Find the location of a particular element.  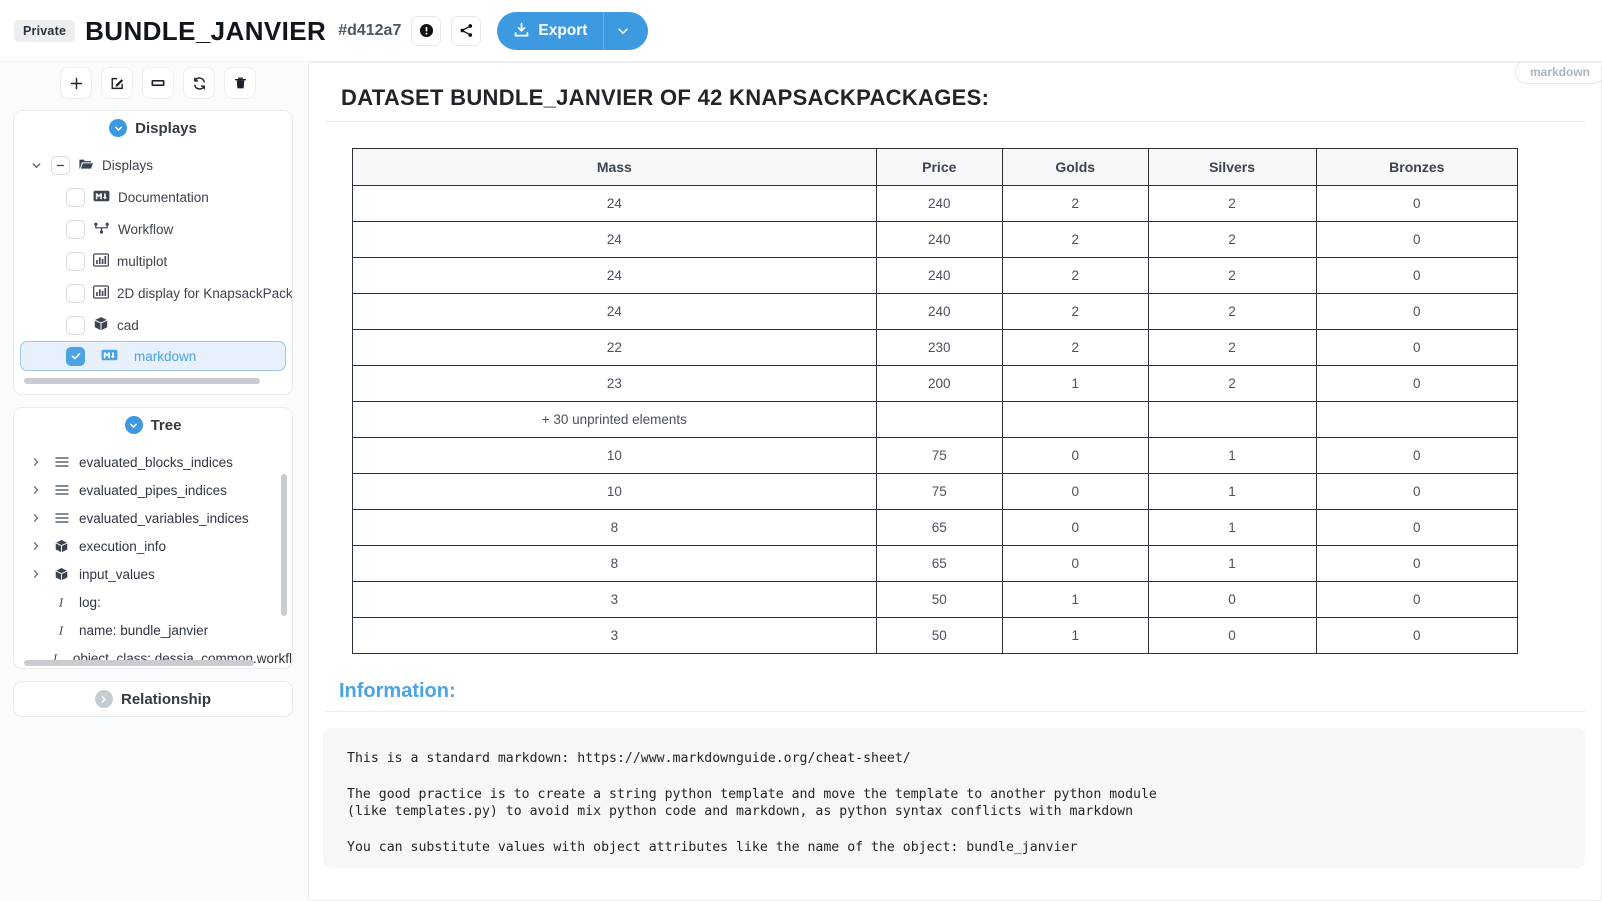

tree-item-evaluated-blocks-indices: evaluated_blocks_indices is located at coordinates (153, 462).